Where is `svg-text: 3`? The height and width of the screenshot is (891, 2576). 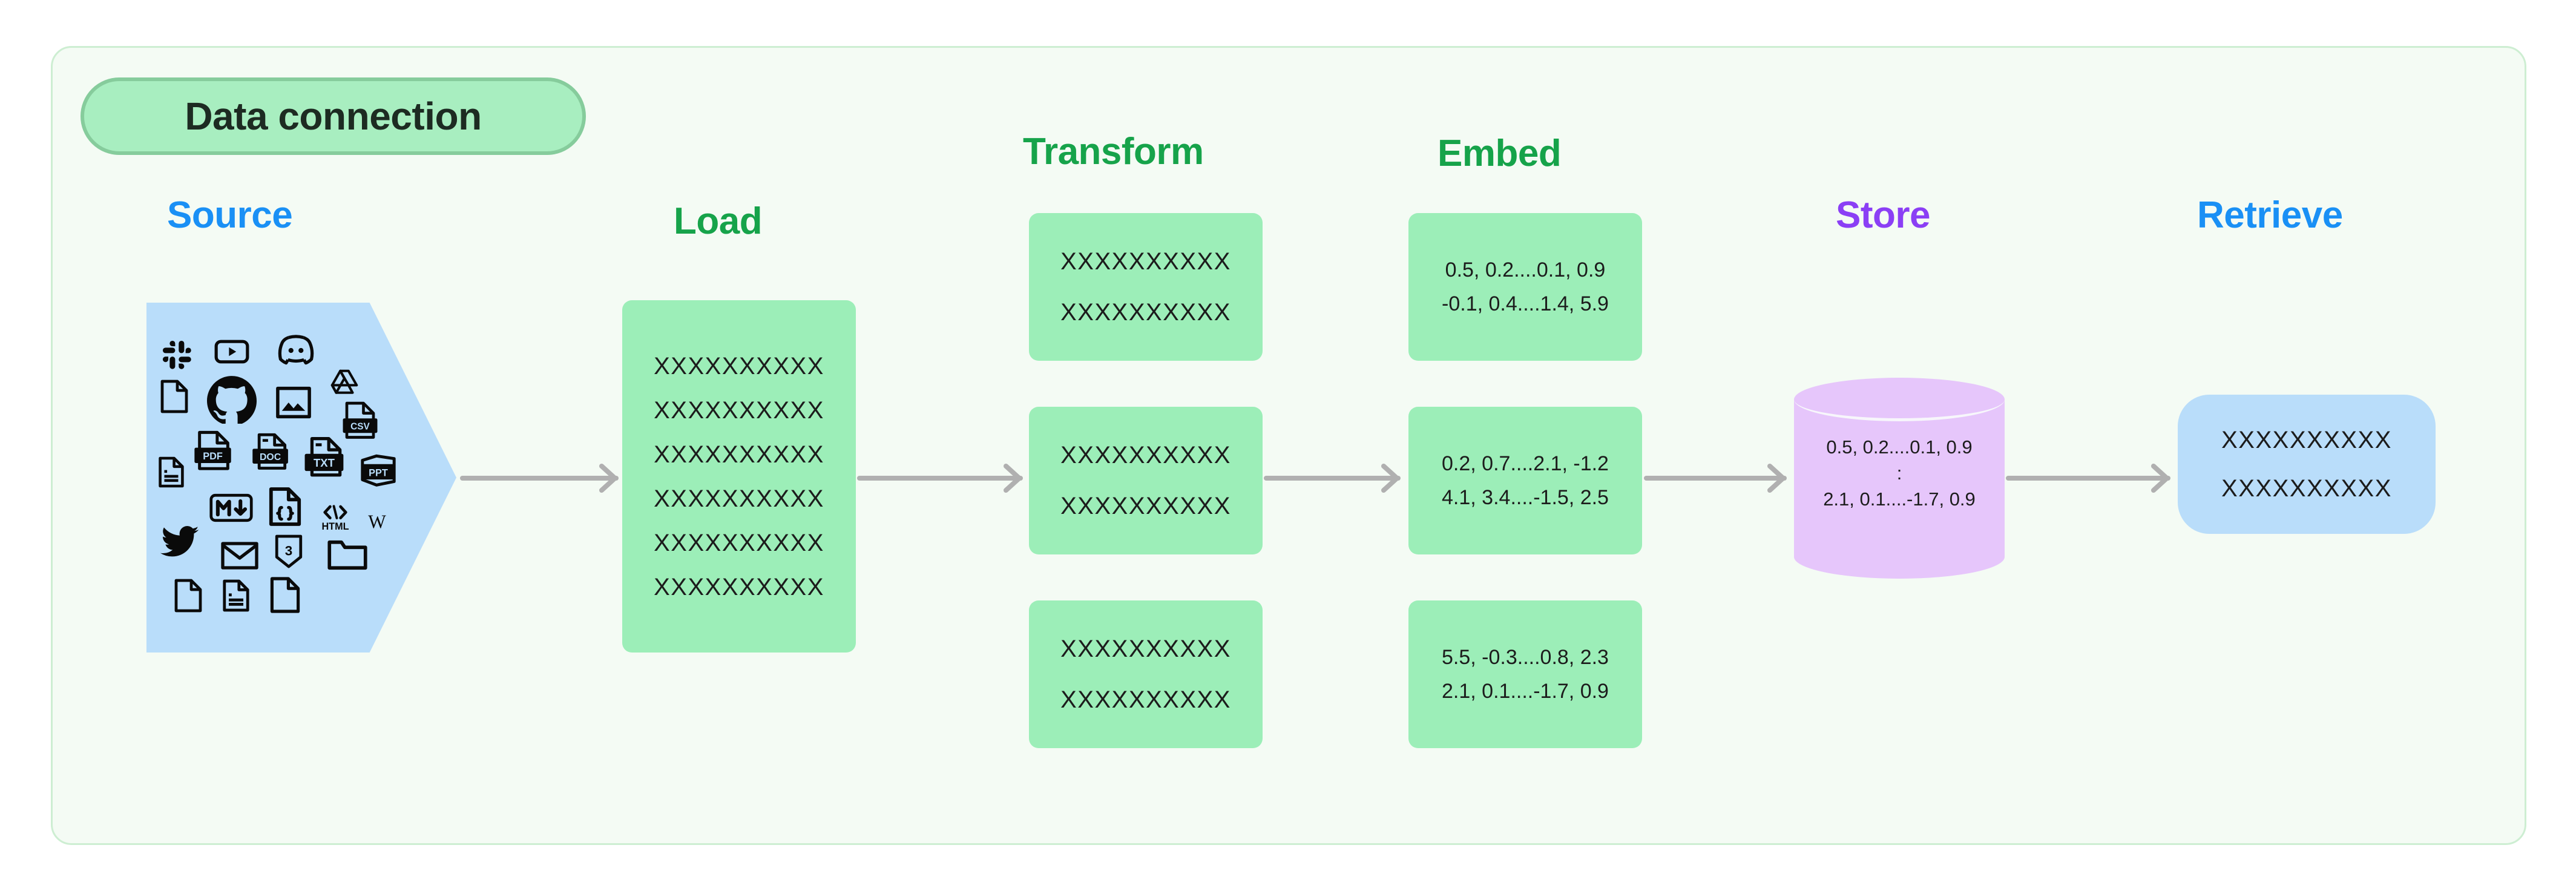 svg-text: 3 is located at coordinates (288, 551).